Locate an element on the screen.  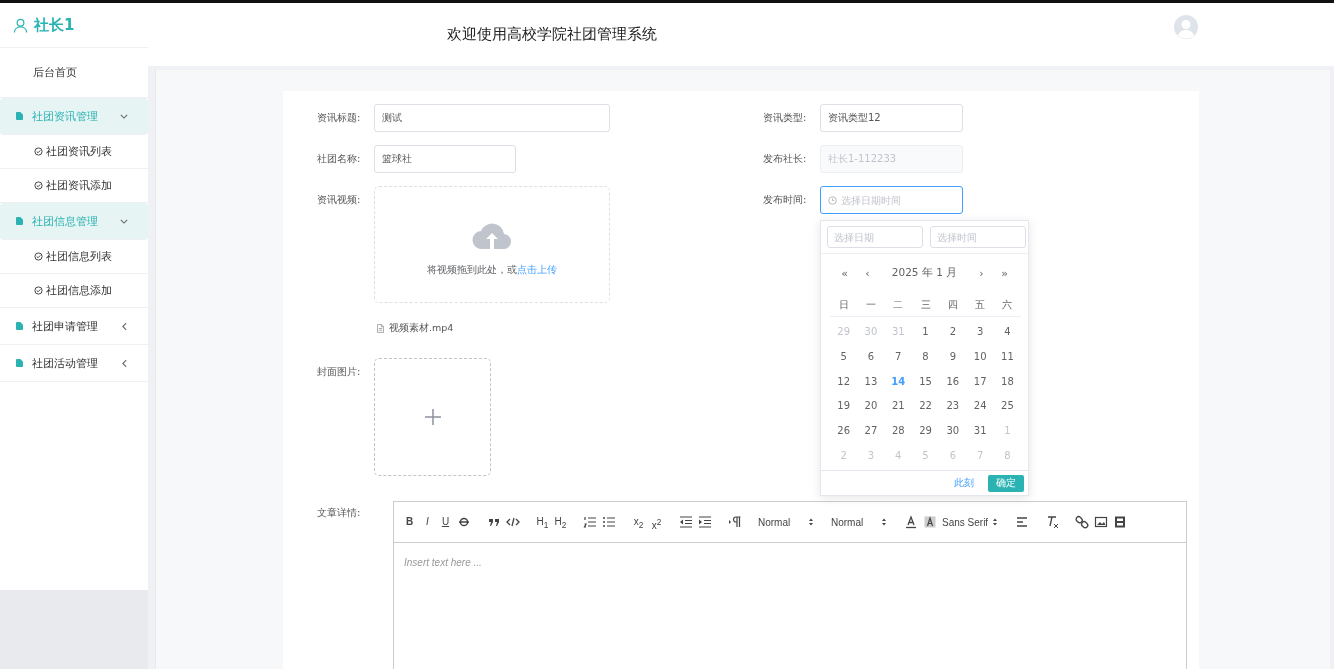
page-title: 欢迎使用高校学院社团管理系统 is located at coordinates (552, 34).